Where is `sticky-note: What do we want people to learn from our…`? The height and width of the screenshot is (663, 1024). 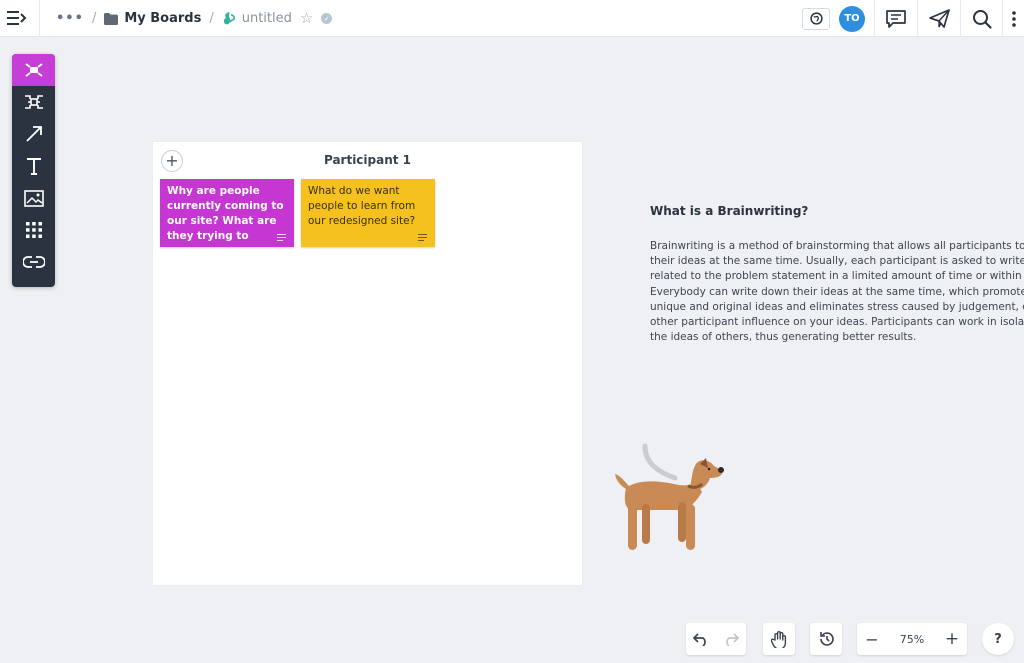 sticky-note: What do we want people to learn from our… is located at coordinates (368, 213).